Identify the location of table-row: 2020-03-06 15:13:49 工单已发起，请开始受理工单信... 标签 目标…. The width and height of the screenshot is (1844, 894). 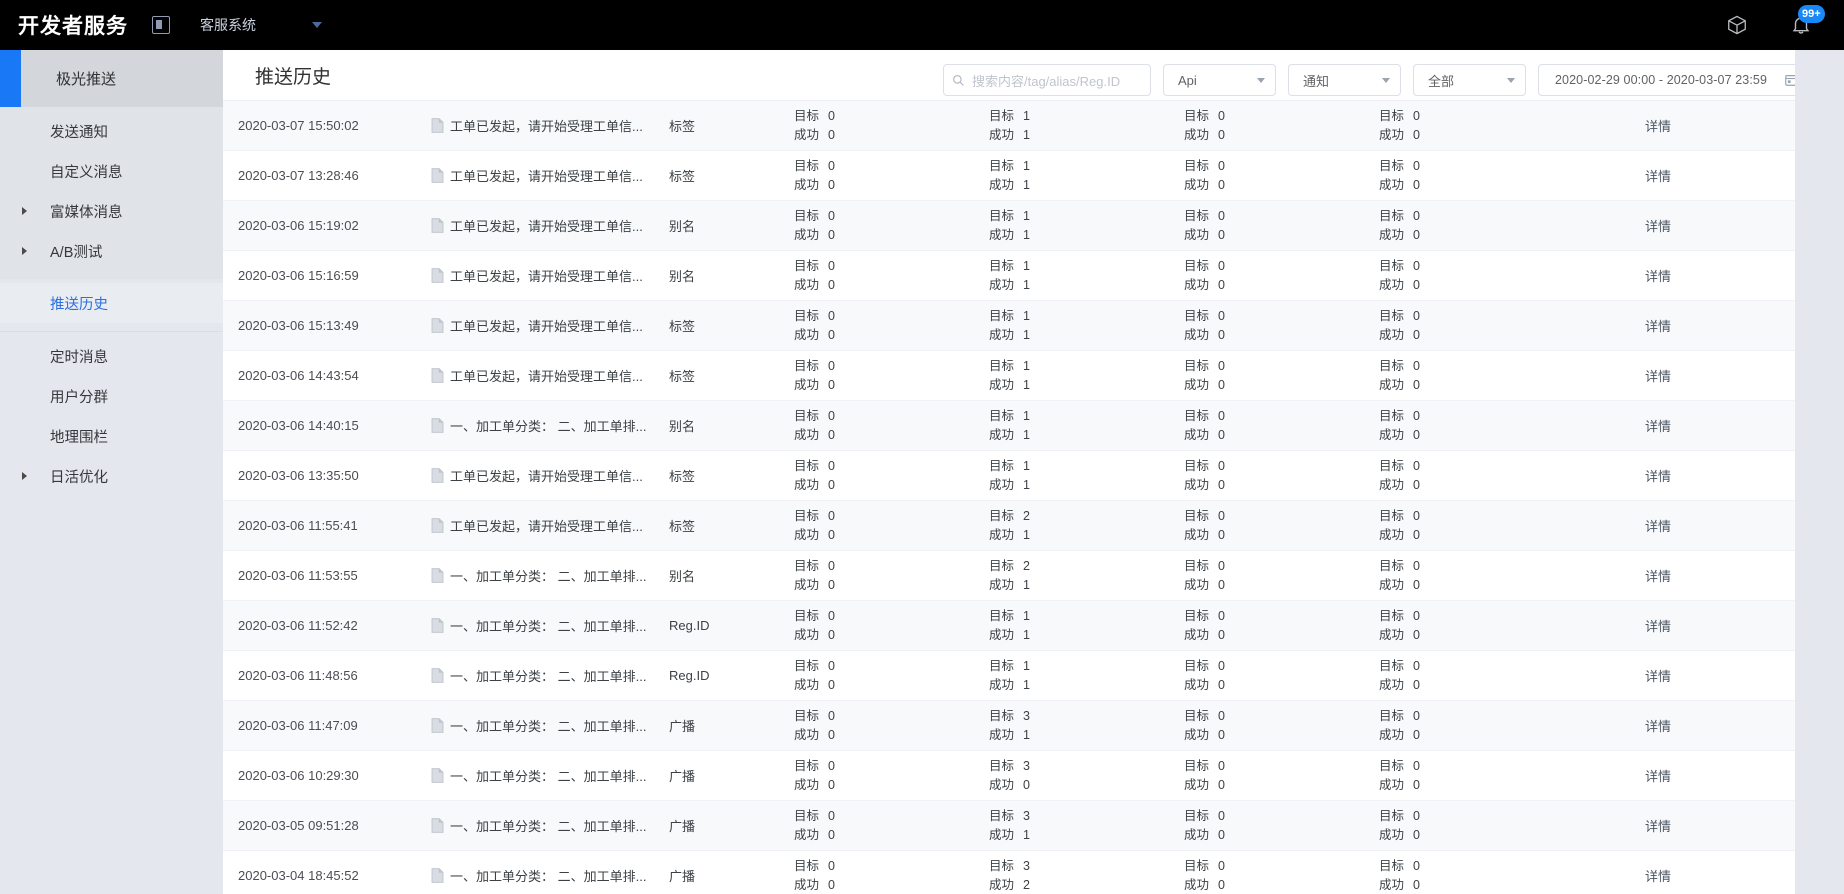
(1033, 326).